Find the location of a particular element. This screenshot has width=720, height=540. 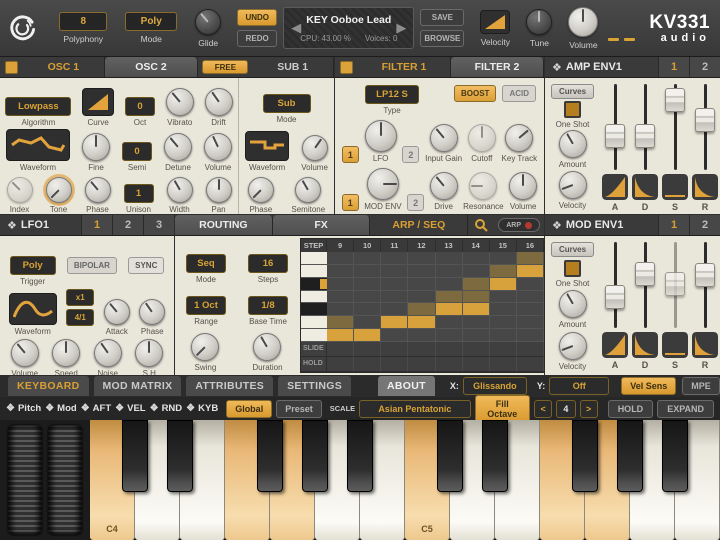

tab-routing: ROUTING is located at coordinates (224, 225).